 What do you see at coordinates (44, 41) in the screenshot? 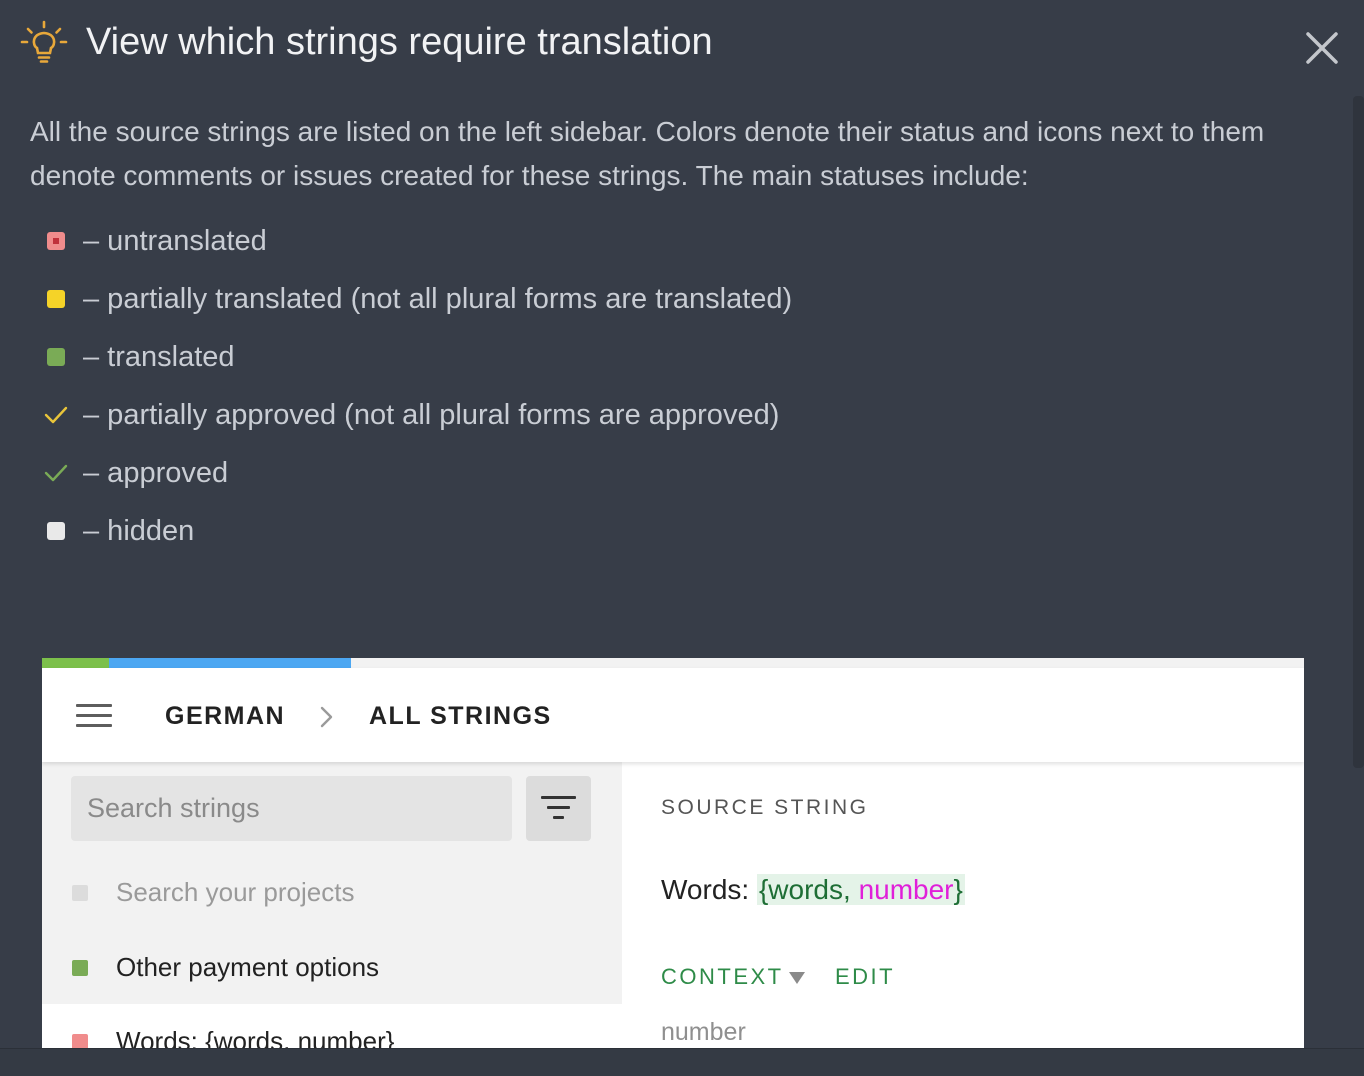
I see `lightbulb-icon` at bounding box center [44, 41].